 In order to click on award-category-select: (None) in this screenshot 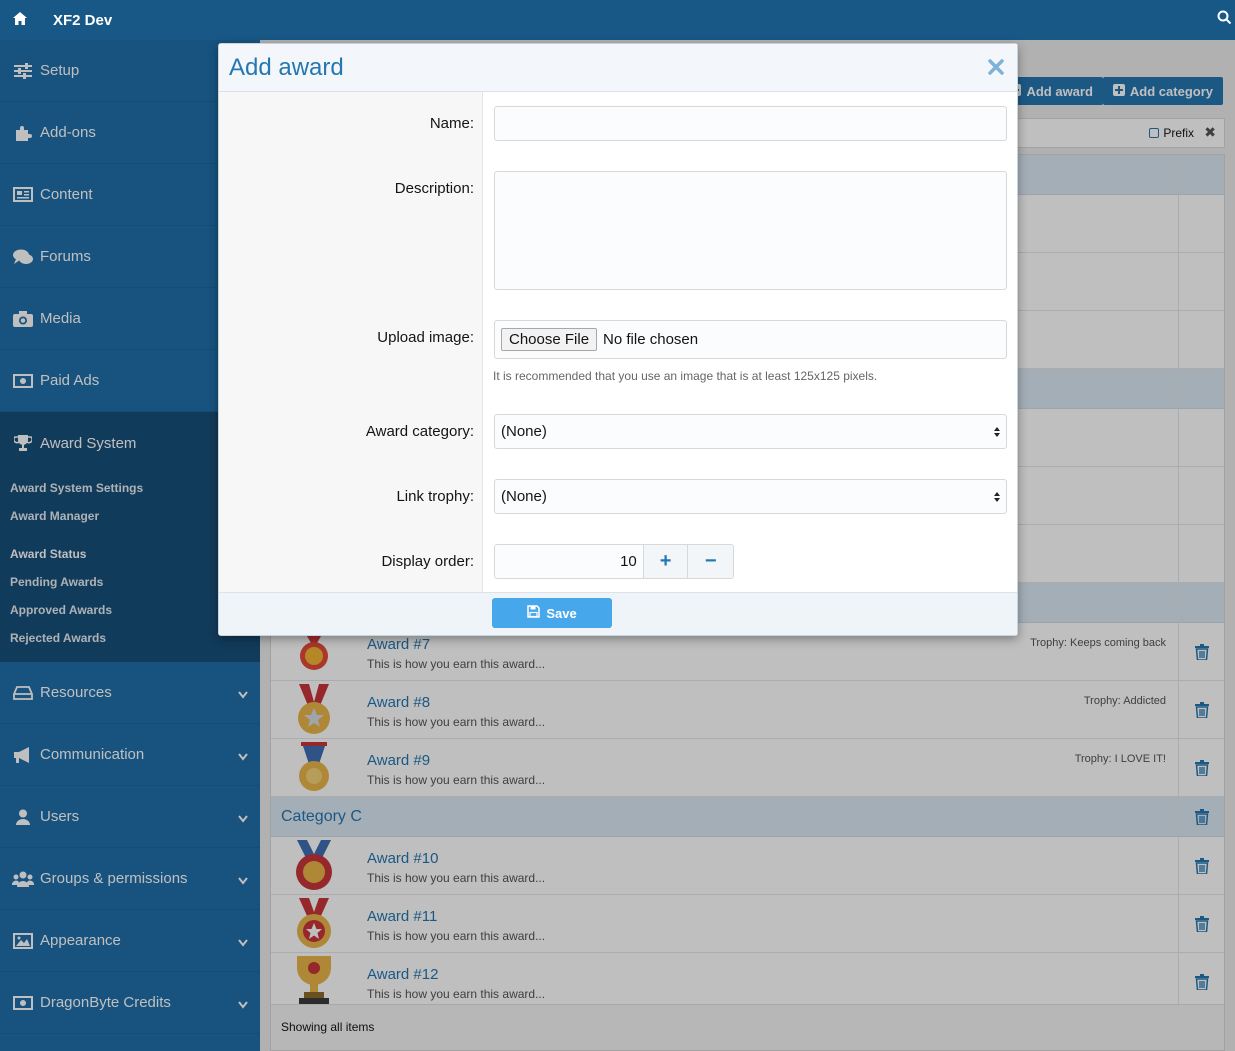, I will do `click(750, 431)`.